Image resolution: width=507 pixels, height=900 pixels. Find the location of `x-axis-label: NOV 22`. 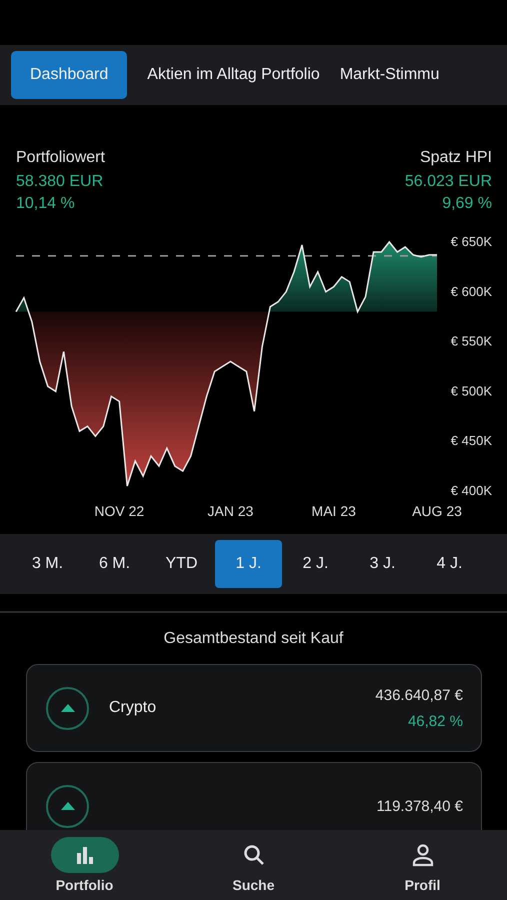

x-axis-label: NOV 22 is located at coordinates (119, 511).